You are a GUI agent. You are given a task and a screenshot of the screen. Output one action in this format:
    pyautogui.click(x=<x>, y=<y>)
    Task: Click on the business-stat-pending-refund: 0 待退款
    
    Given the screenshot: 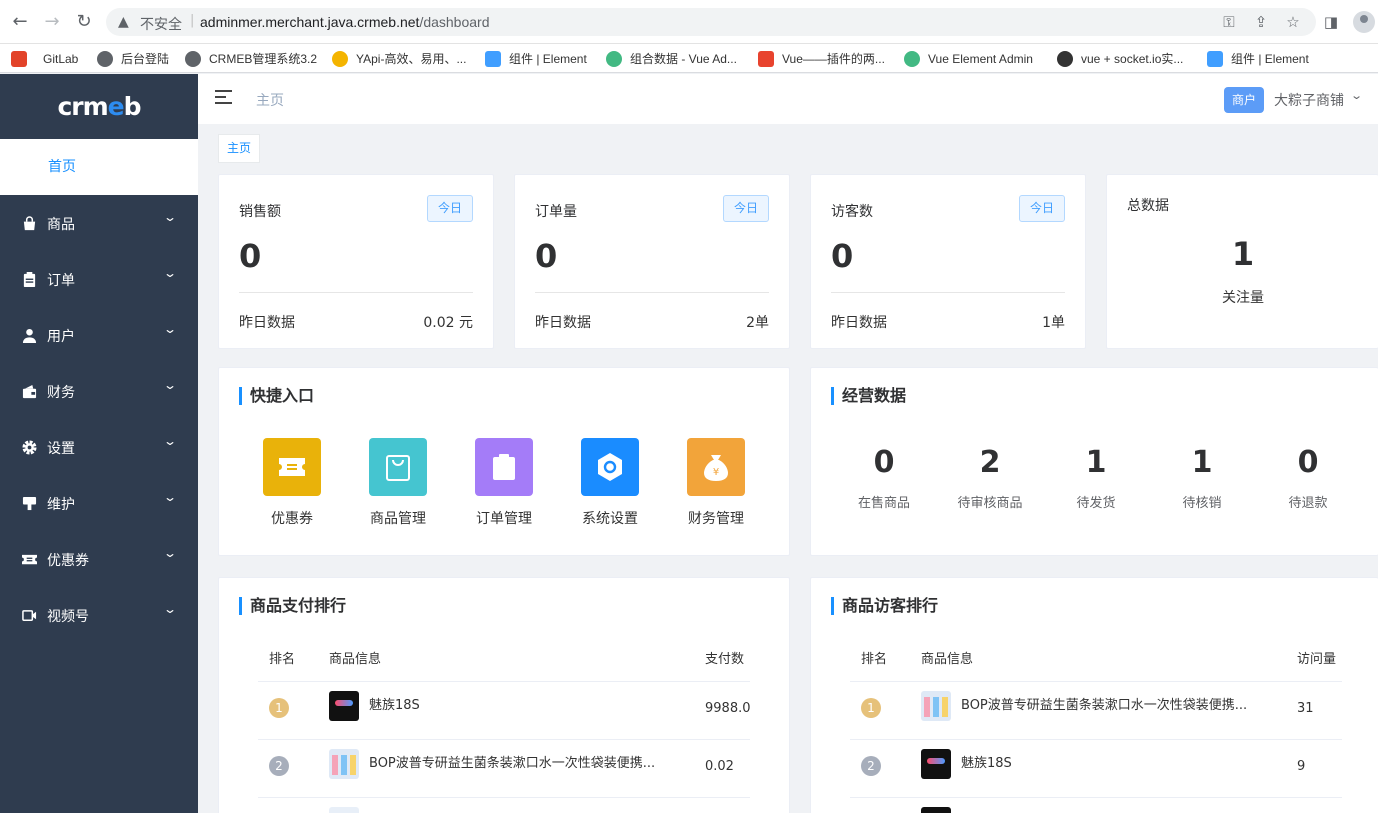 What is the action you would take?
    pyautogui.click(x=1308, y=479)
    